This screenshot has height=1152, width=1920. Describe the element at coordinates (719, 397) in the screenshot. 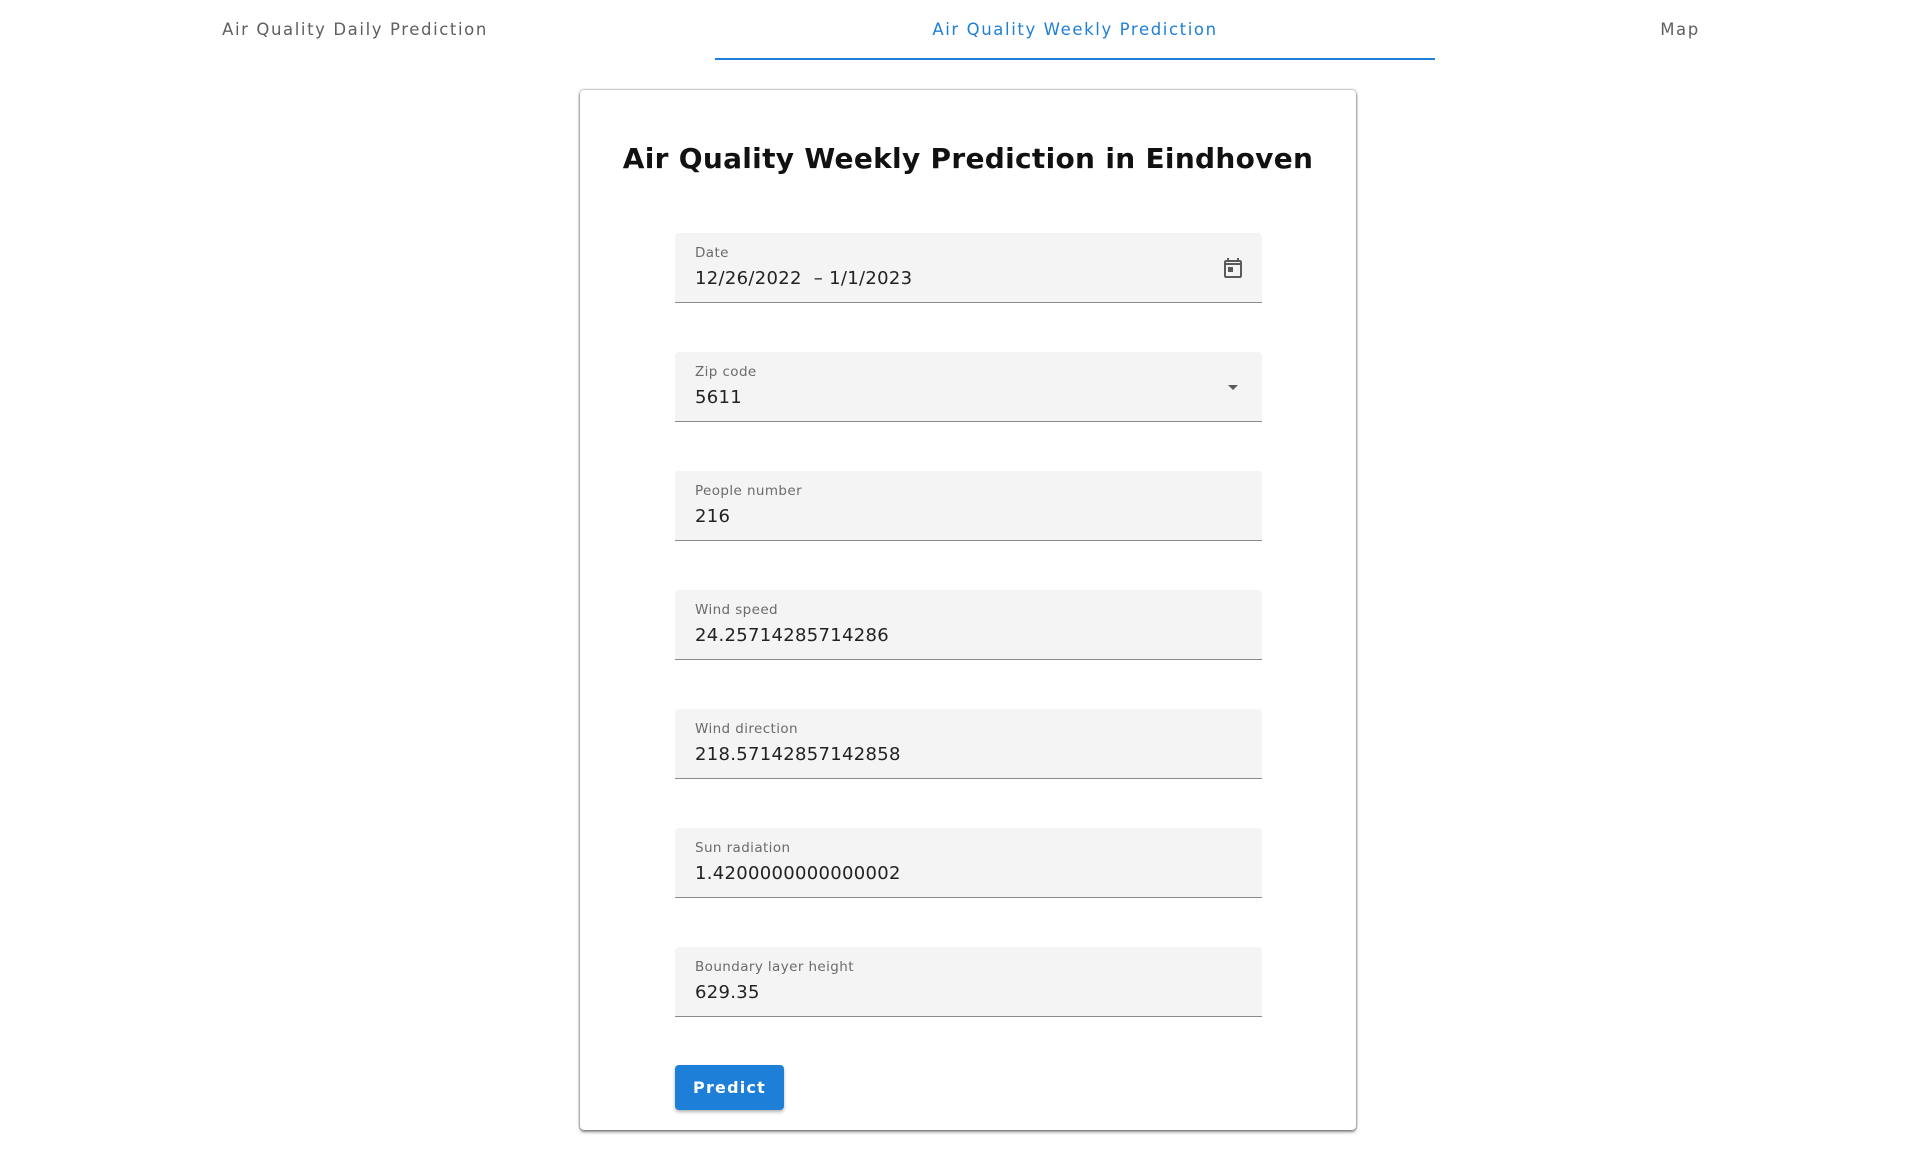

I see `zip-code-value: 5611` at that location.